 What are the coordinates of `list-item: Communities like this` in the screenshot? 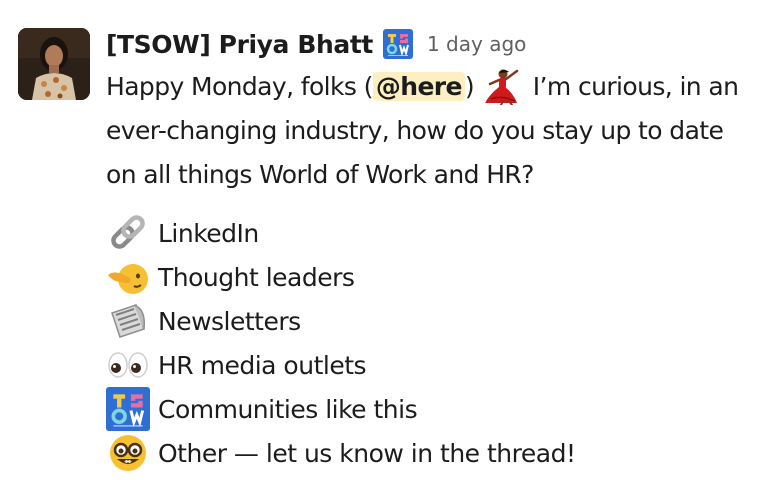 It's located at (428, 409).